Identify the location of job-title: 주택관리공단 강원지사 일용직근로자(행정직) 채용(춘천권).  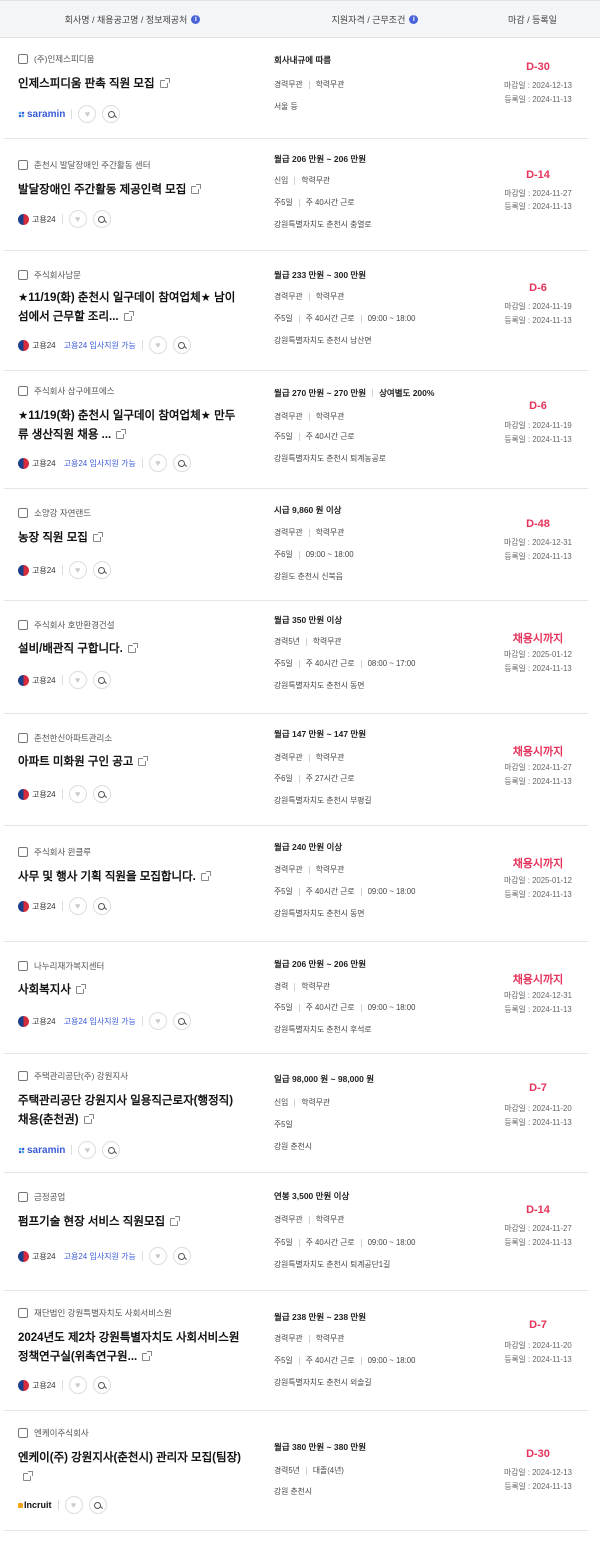
(125, 1110).